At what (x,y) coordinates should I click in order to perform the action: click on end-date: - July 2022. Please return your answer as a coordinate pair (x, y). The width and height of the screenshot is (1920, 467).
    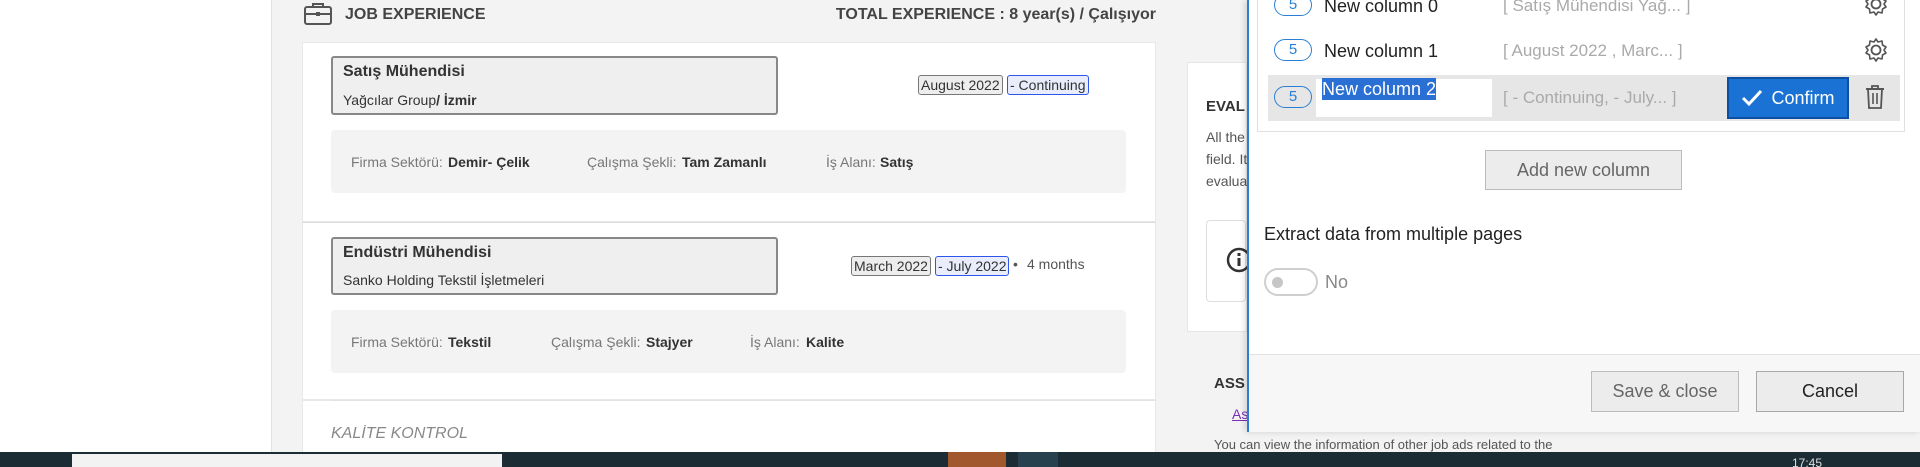
    Looking at the image, I should click on (972, 266).